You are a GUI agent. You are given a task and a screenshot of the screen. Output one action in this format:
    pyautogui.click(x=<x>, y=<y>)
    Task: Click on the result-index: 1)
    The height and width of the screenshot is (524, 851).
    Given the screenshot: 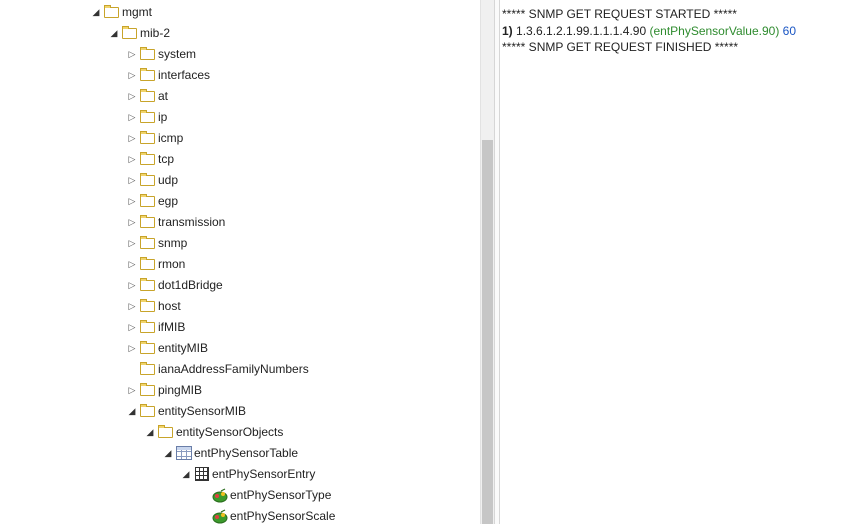 What is the action you would take?
    pyautogui.click(x=507, y=30)
    